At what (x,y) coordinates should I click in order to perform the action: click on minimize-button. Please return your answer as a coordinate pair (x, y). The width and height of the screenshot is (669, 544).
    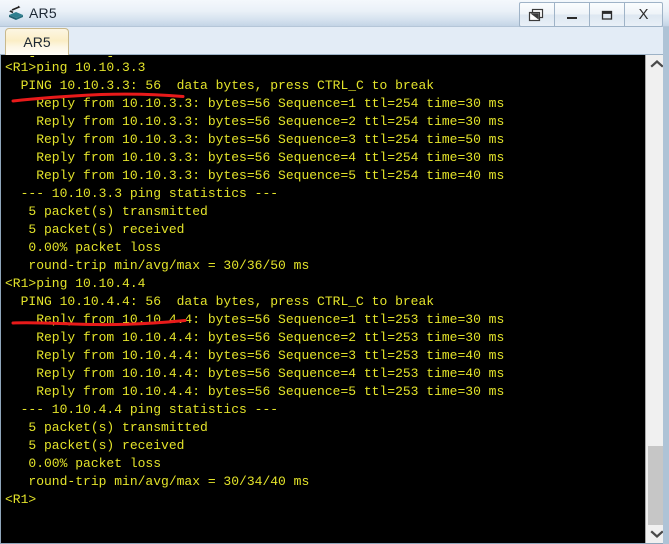
    Looking at the image, I should click on (572, 14).